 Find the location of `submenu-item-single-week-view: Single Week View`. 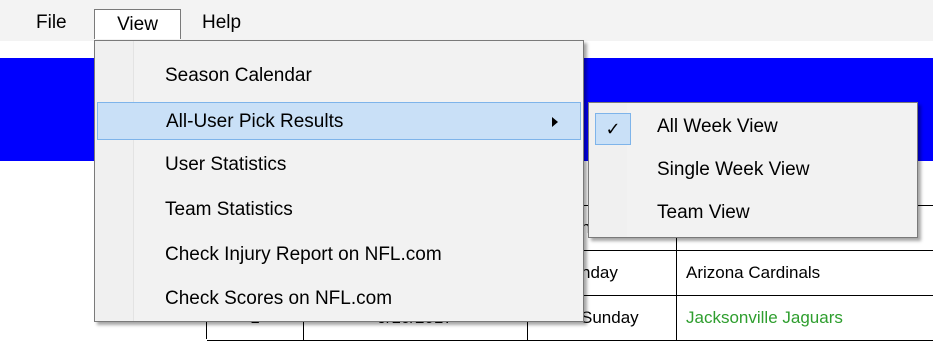

submenu-item-single-week-view: Single Week View is located at coordinates (753, 170).